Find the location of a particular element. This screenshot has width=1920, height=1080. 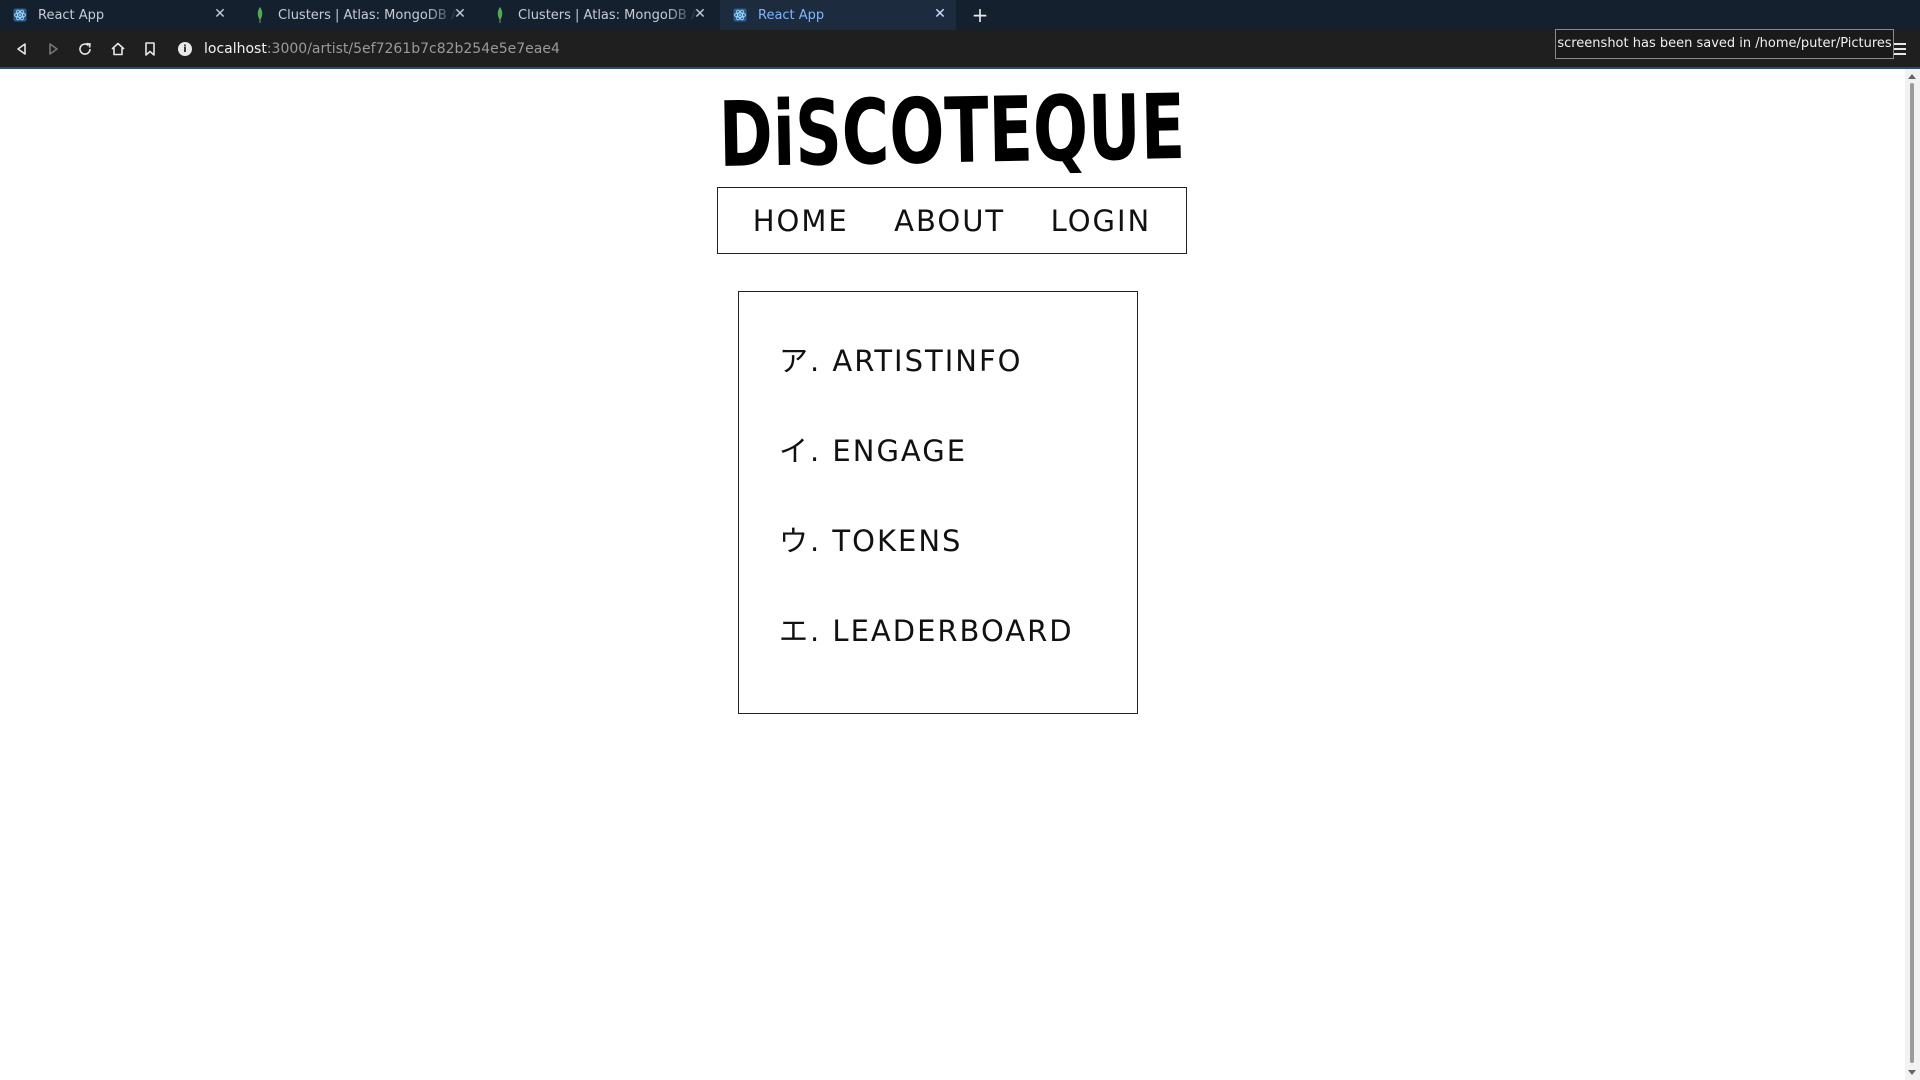

menu-item-engage: イ. ENGAGE is located at coordinates (873, 449).